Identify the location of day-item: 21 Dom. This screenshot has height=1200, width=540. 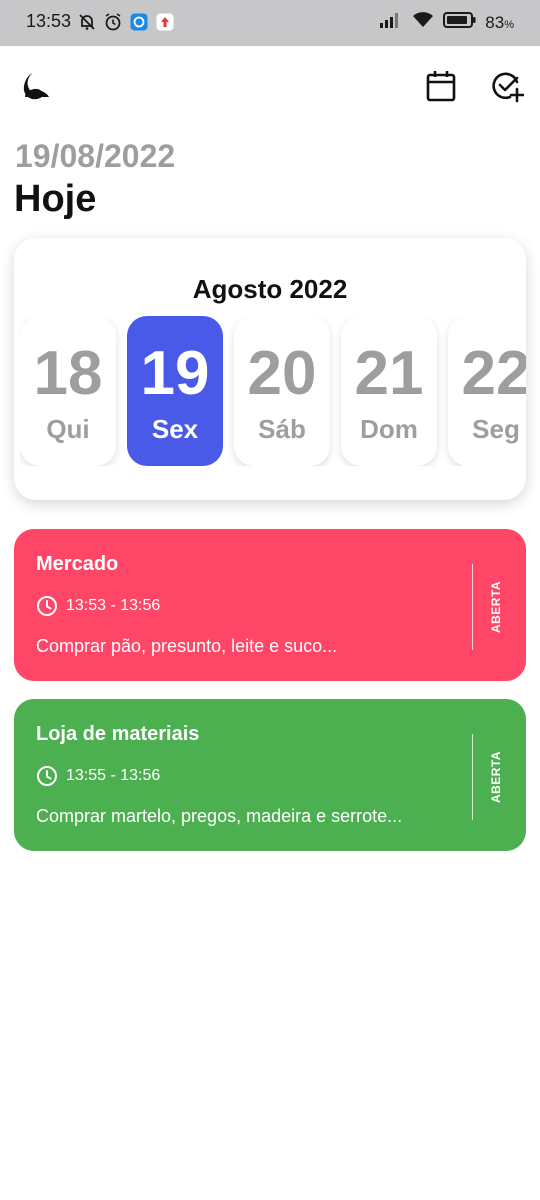
(389, 391).